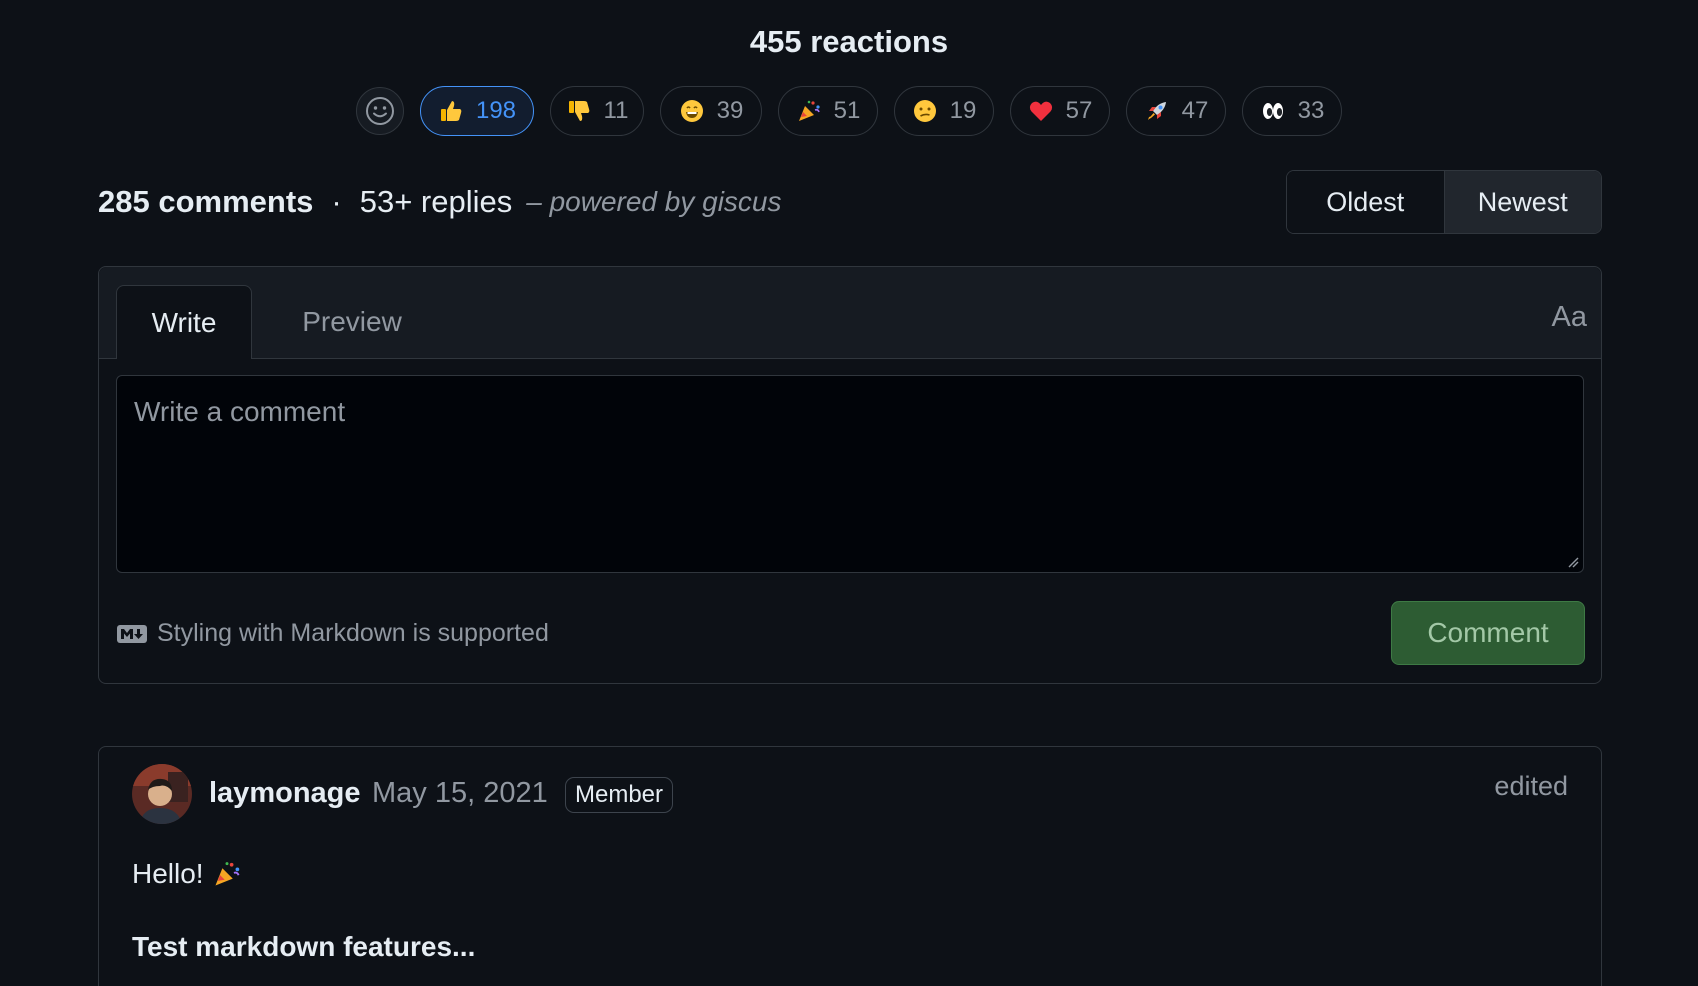  I want to click on comment-body-text: Hello!, so click(168, 873).